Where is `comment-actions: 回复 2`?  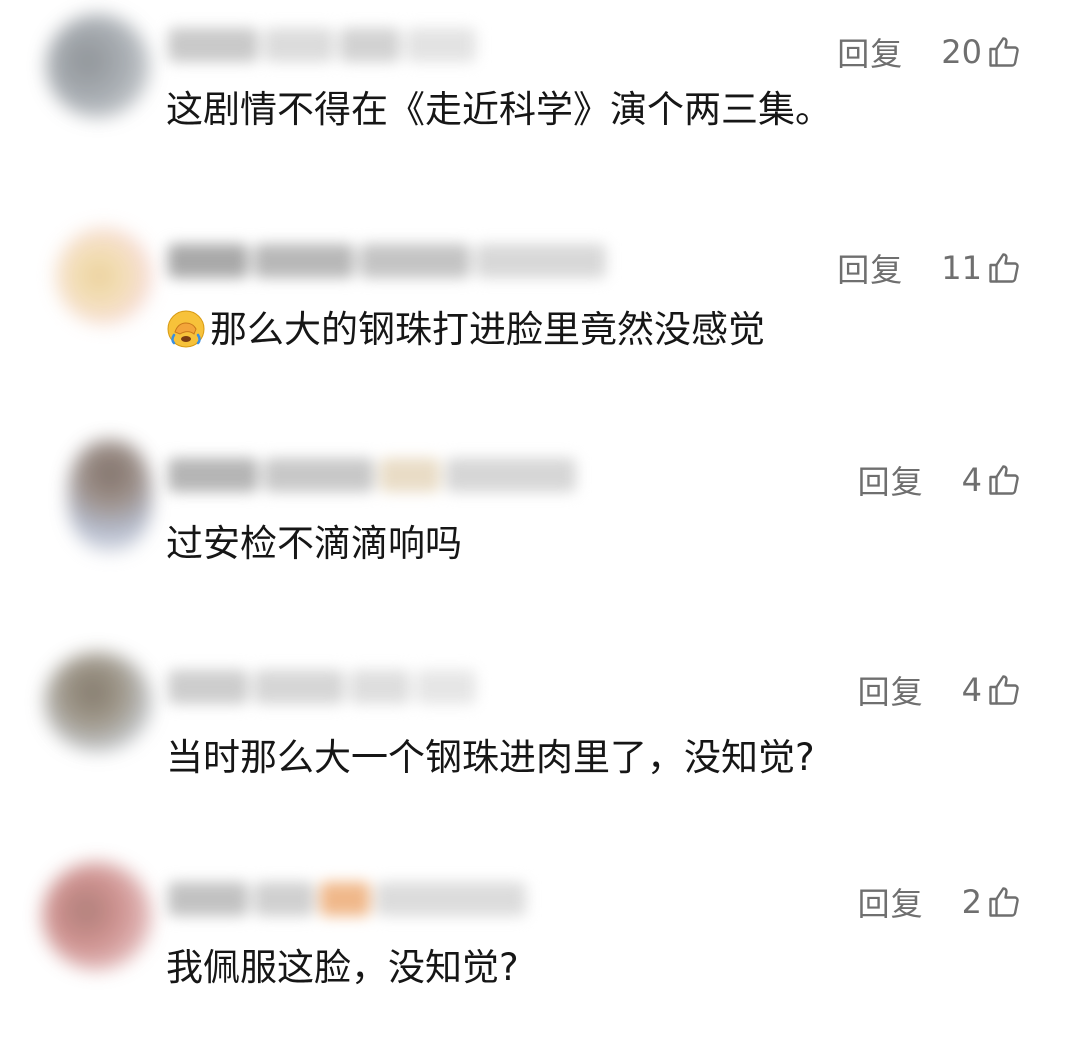 comment-actions: 回复 2 is located at coordinates (940, 902).